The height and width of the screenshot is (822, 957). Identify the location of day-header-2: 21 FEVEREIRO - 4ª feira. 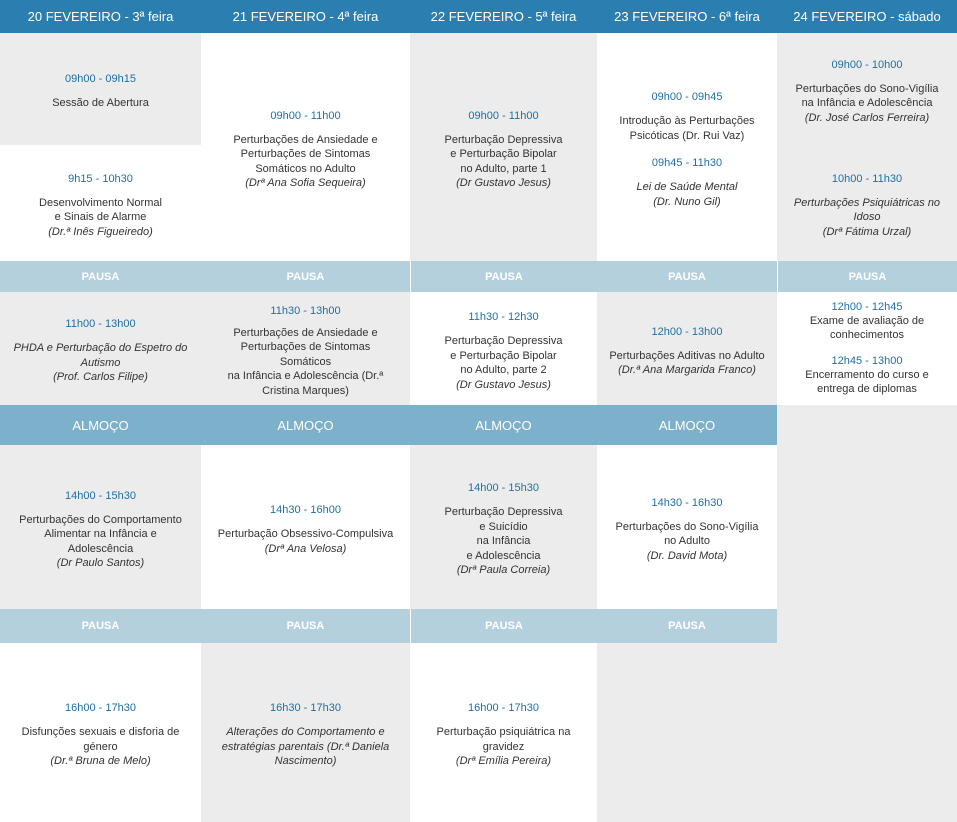
(305, 16).